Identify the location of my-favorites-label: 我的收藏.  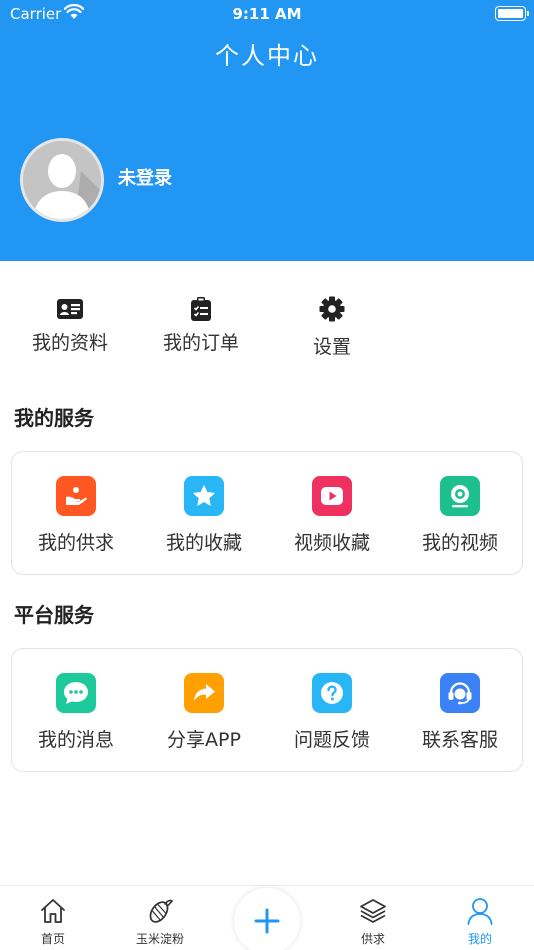
(203, 543).